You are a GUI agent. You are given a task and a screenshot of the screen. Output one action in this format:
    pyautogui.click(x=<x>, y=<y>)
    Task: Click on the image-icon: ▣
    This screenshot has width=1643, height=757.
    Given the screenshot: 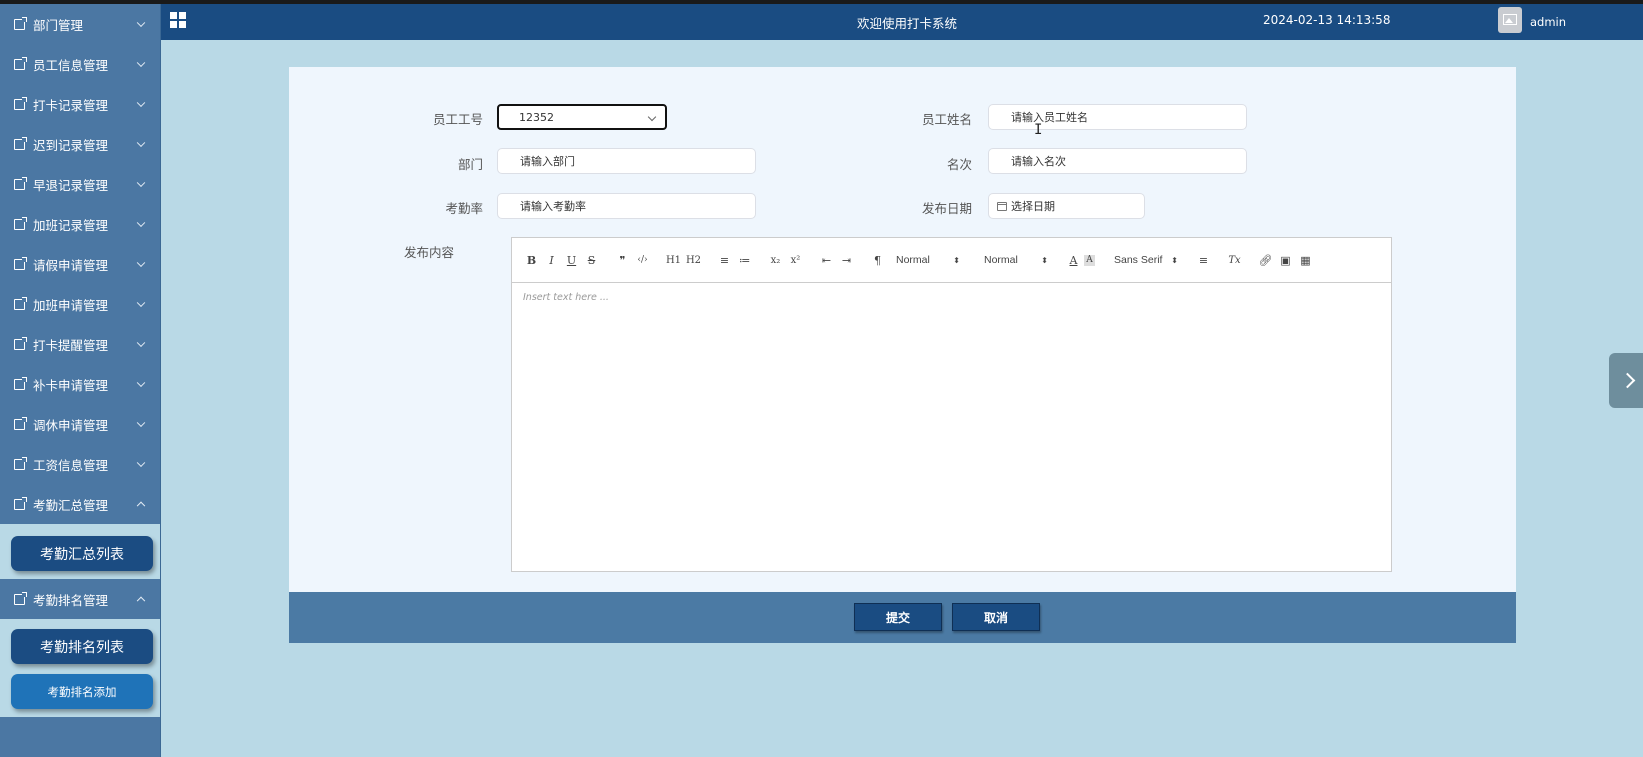 What is the action you would take?
    pyautogui.click(x=1285, y=260)
    